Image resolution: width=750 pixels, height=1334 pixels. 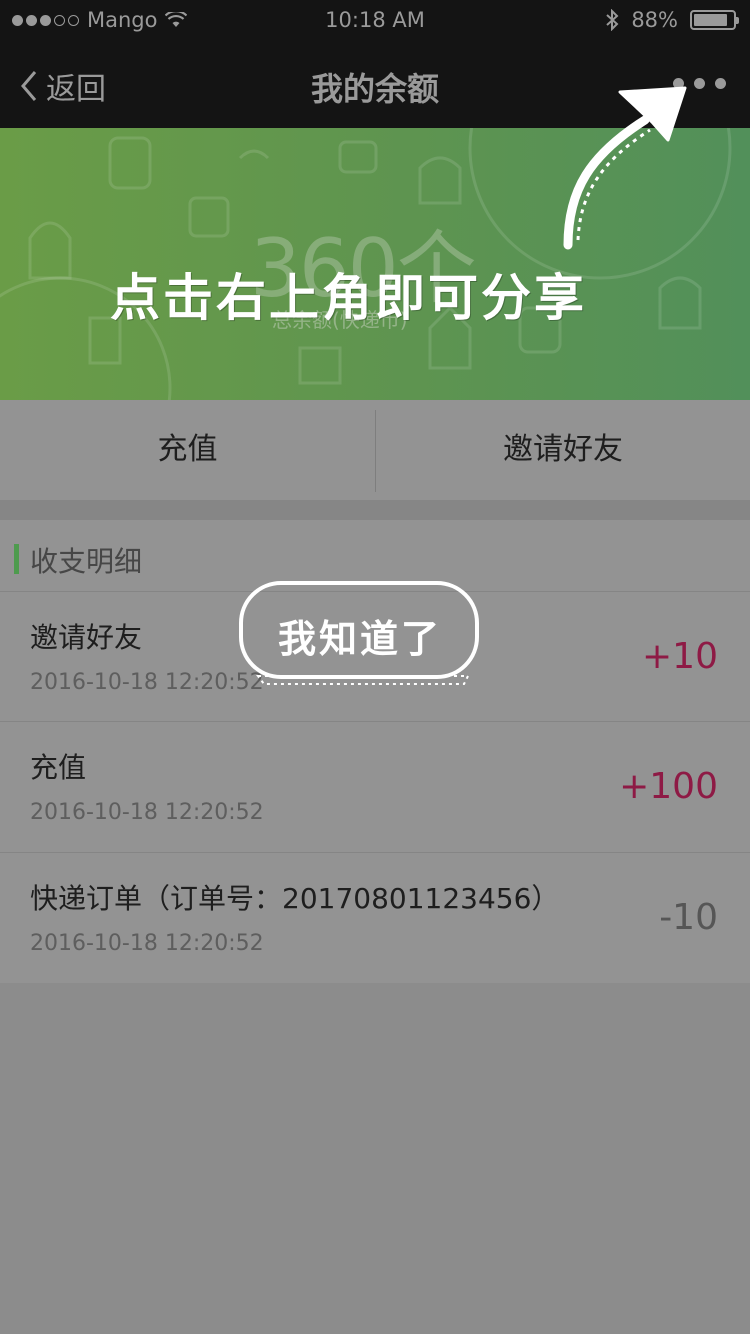 What do you see at coordinates (737, 20) in the screenshot?
I see `battery-cap` at bounding box center [737, 20].